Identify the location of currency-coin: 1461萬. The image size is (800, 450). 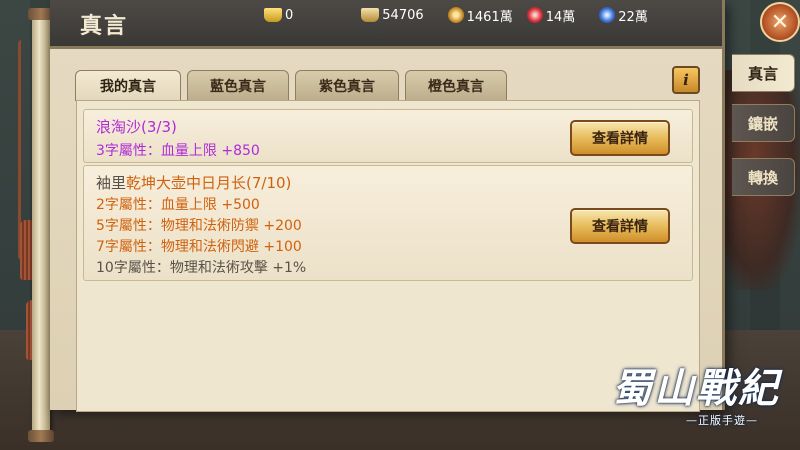
(480, 15).